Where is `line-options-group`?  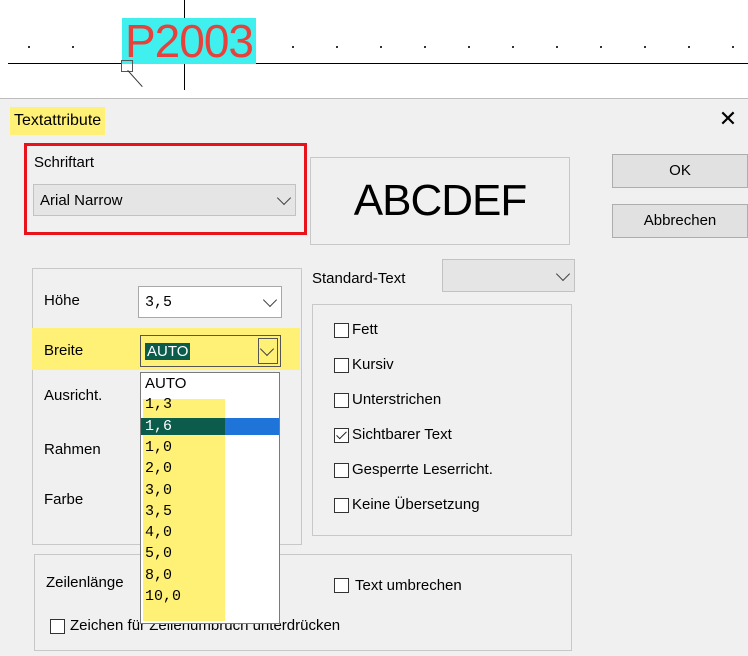 line-options-group is located at coordinates (303, 602).